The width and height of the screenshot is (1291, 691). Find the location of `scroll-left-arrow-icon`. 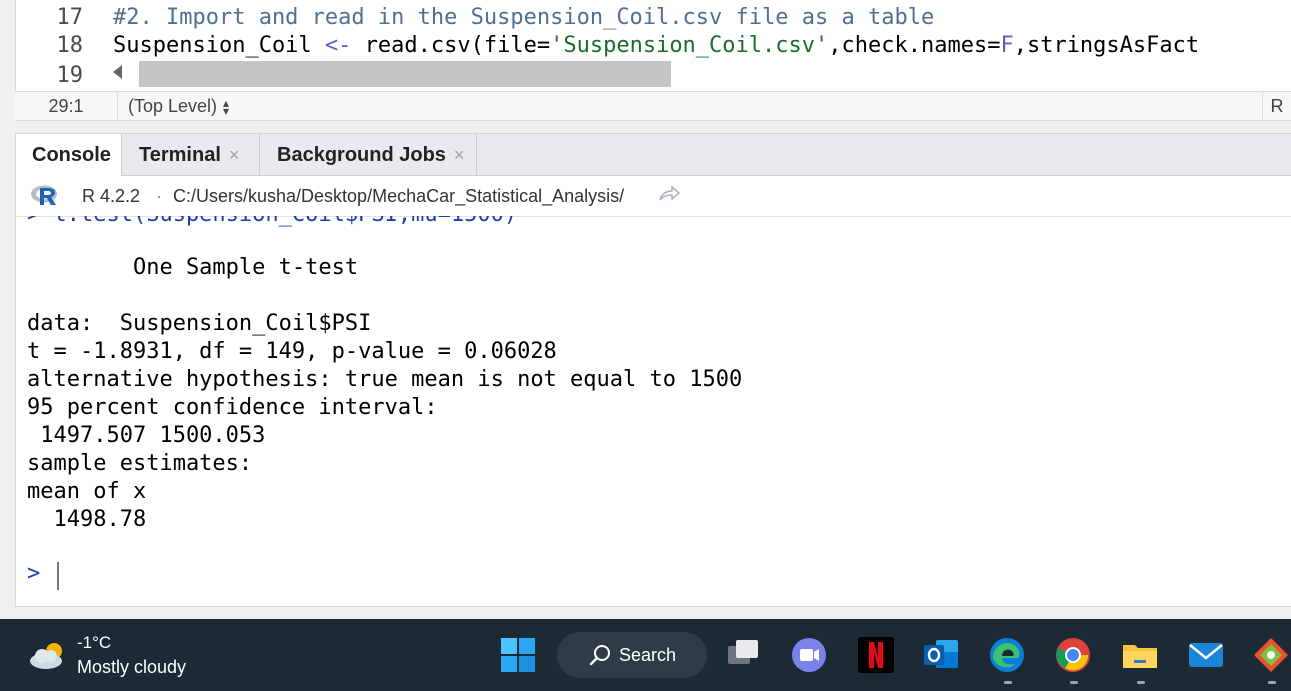

scroll-left-arrow-icon is located at coordinates (117, 72).